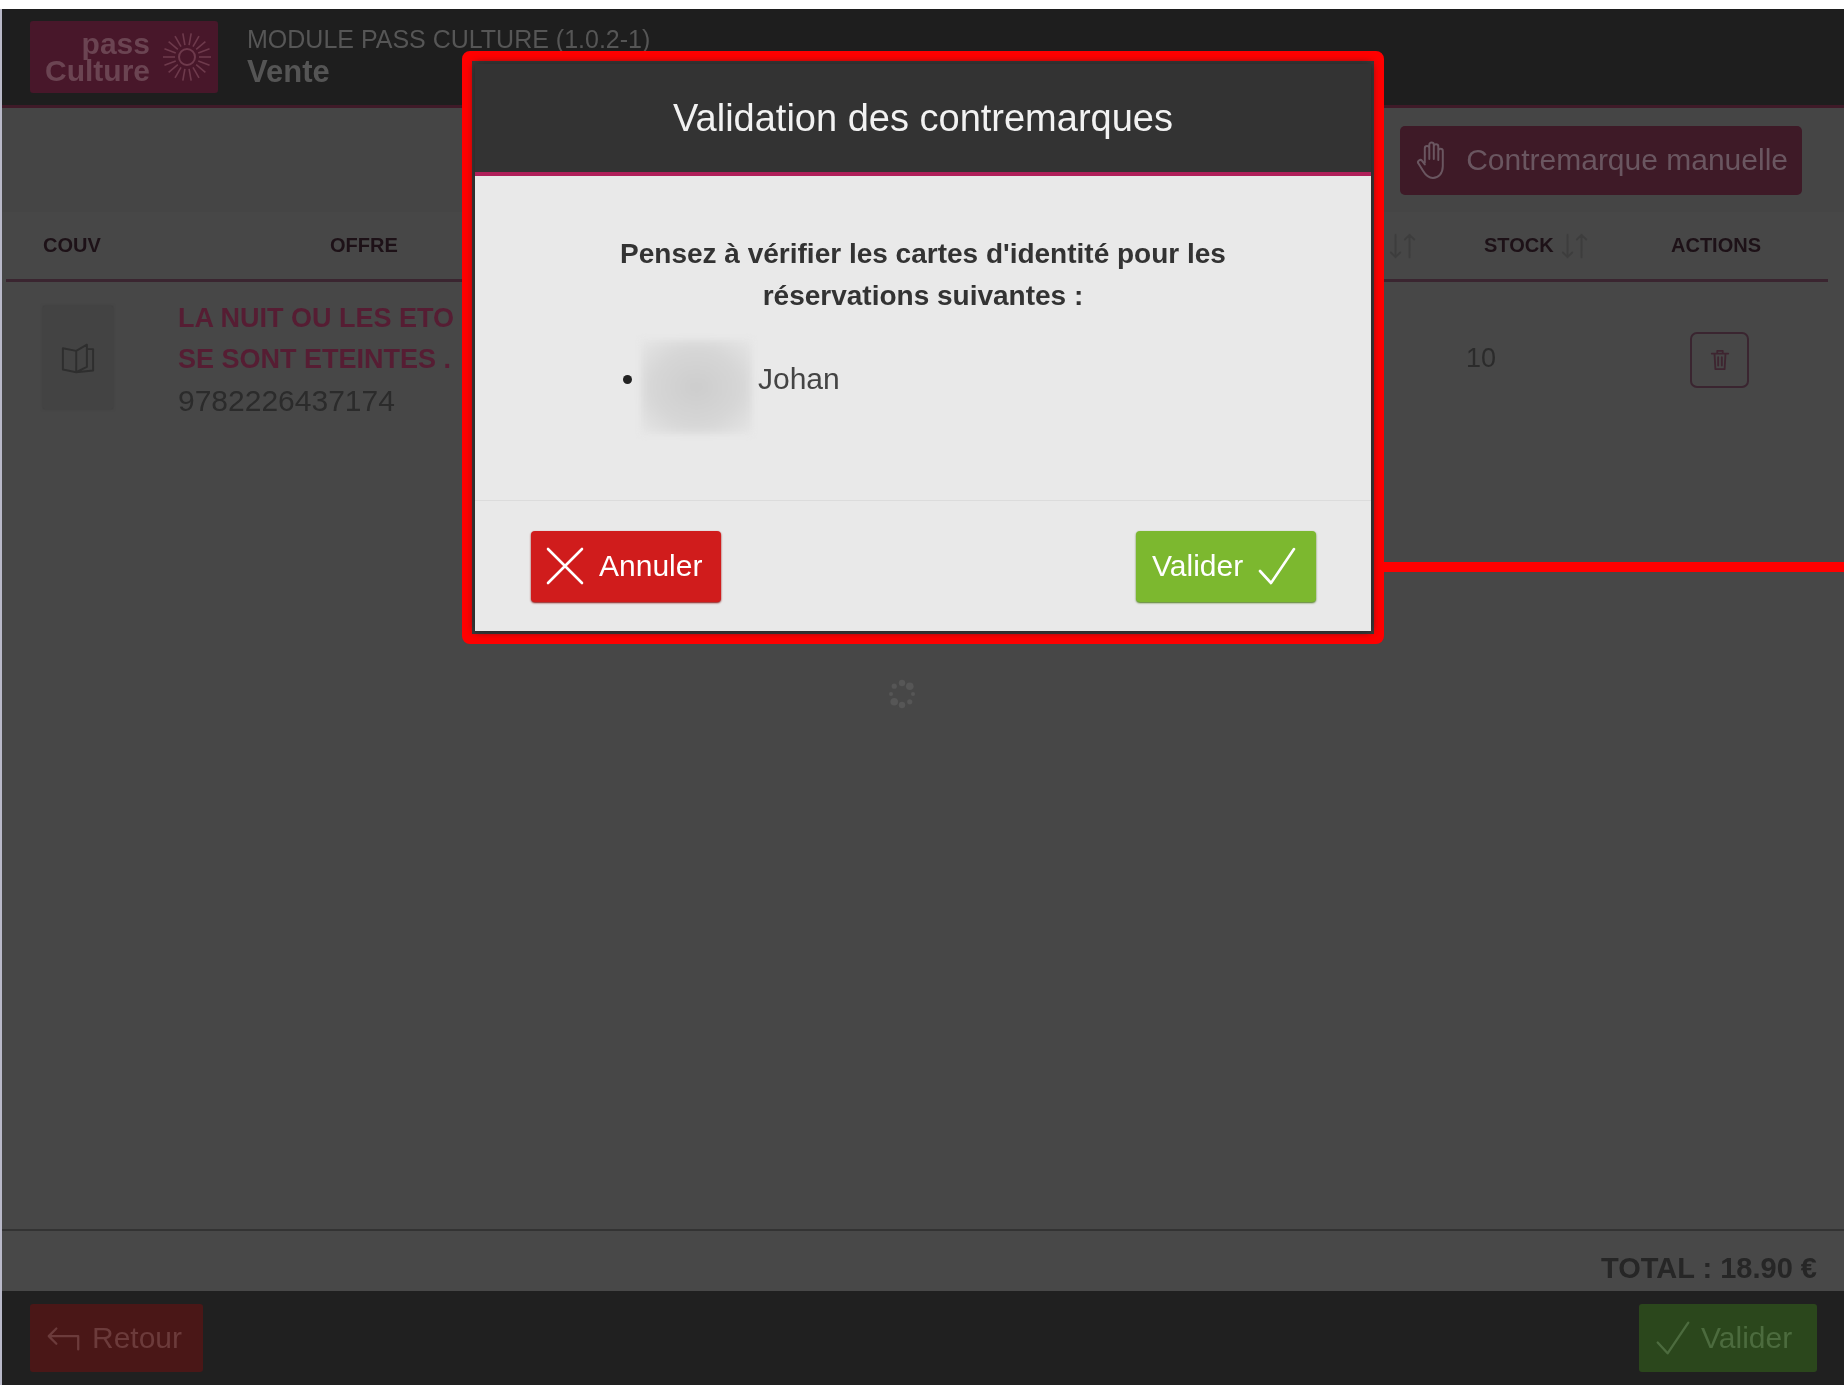 The height and width of the screenshot is (1392, 1844). Describe the element at coordinates (1601, 160) in the screenshot. I see `manual-countermark-button: Contremarque manuelle` at that location.